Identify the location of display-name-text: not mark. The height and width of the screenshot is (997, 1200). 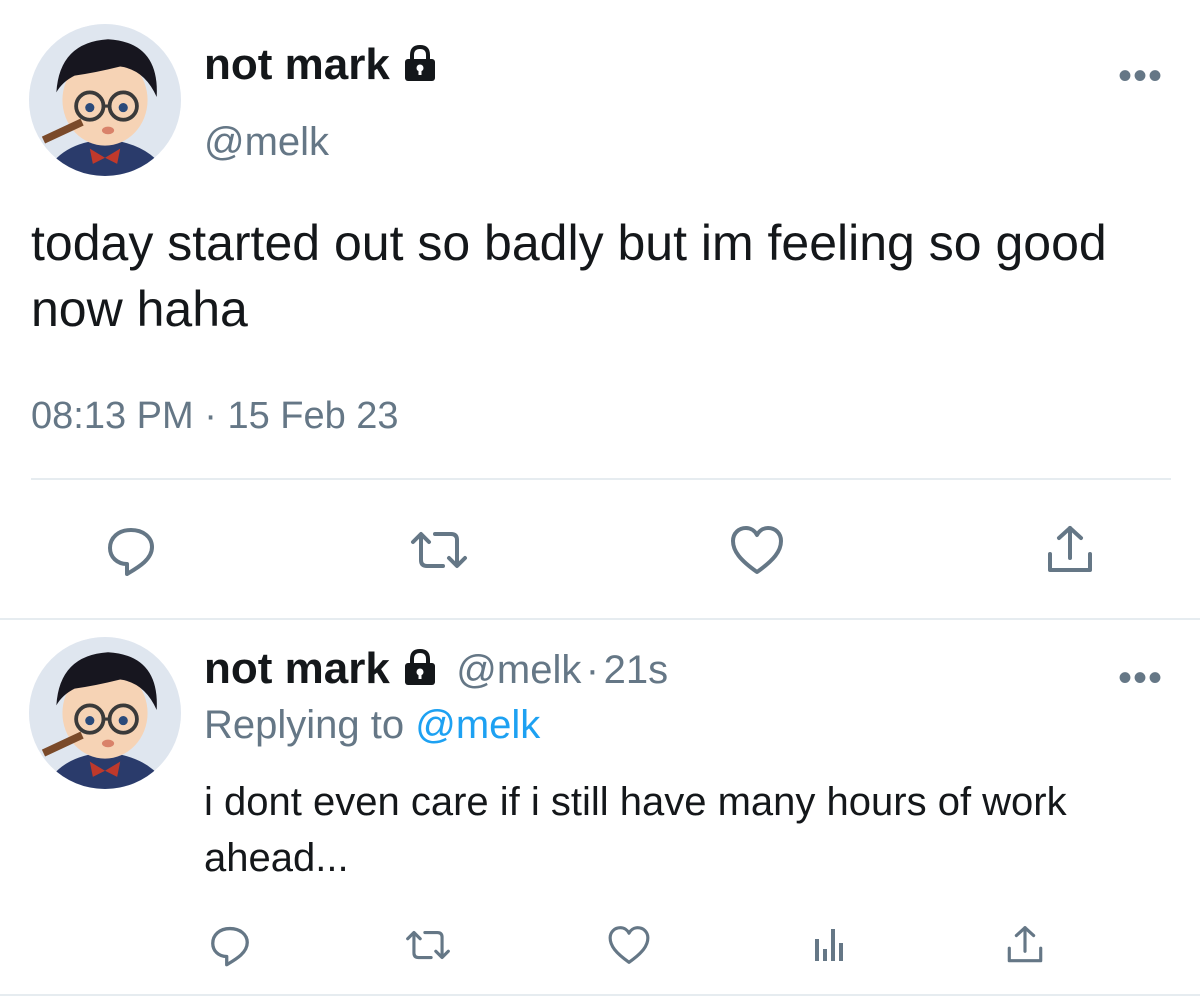
(297, 64).